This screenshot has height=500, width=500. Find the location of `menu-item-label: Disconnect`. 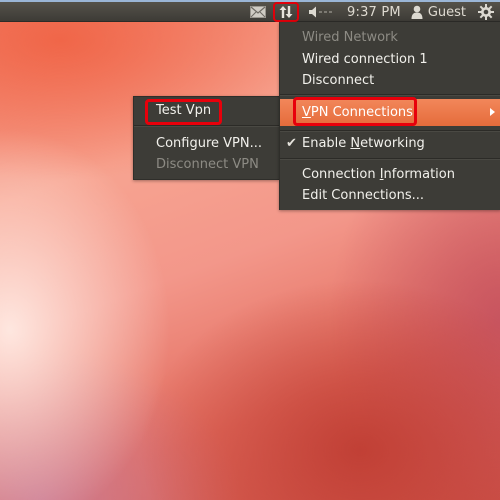

menu-item-label: Disconnect is located at coordinates (338, 80).